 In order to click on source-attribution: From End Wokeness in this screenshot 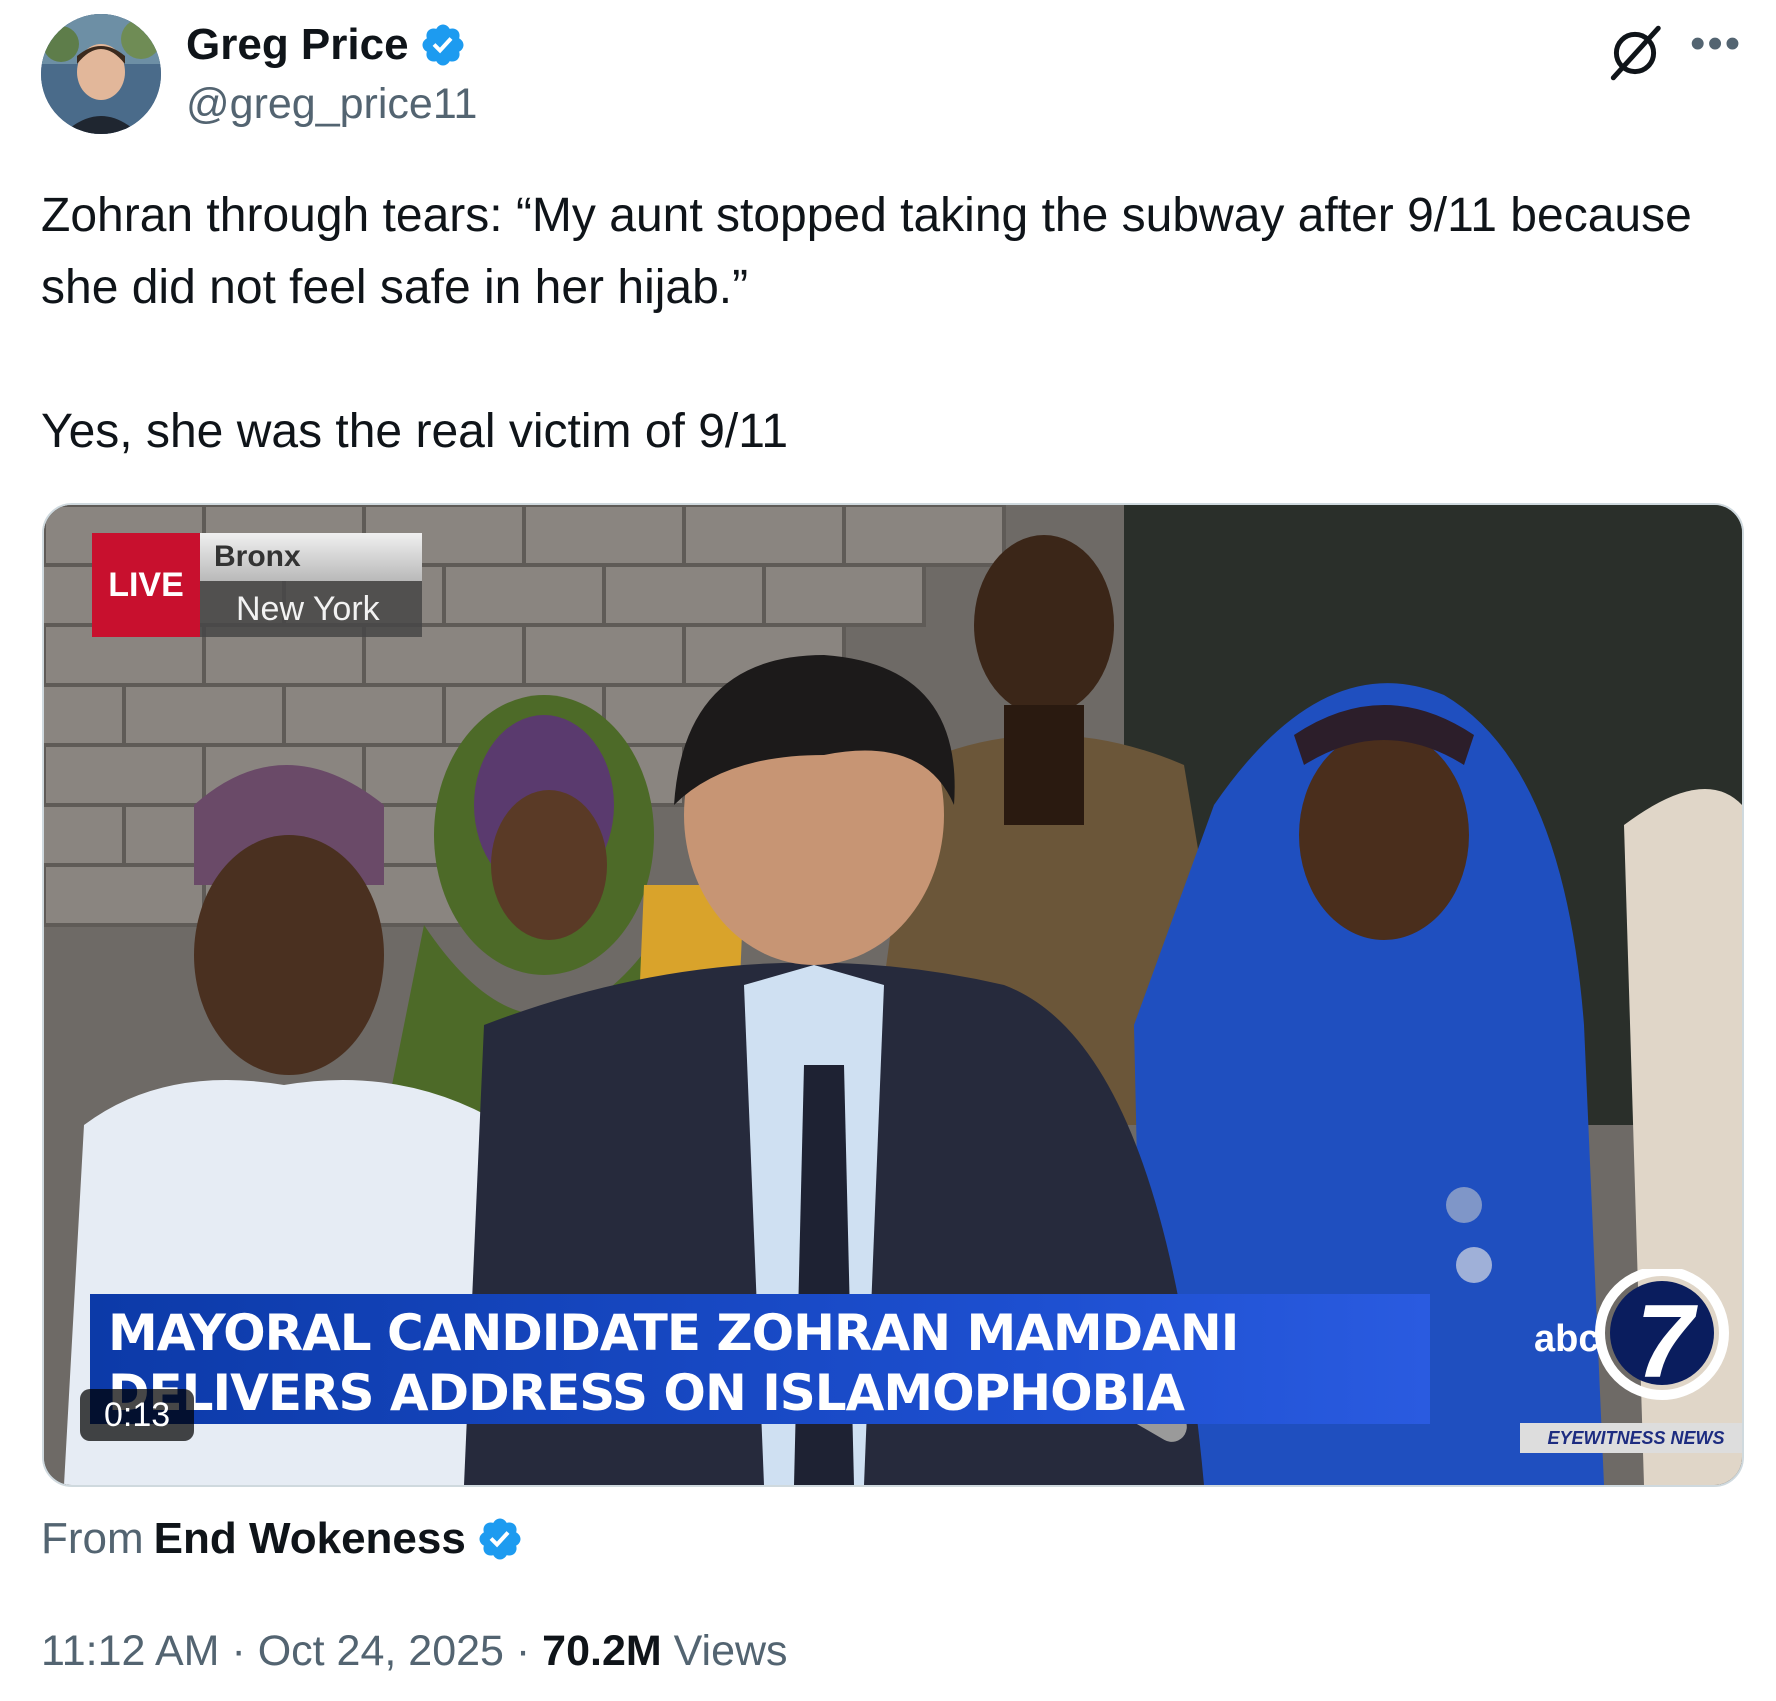, I will do `click(282, 1539)`.